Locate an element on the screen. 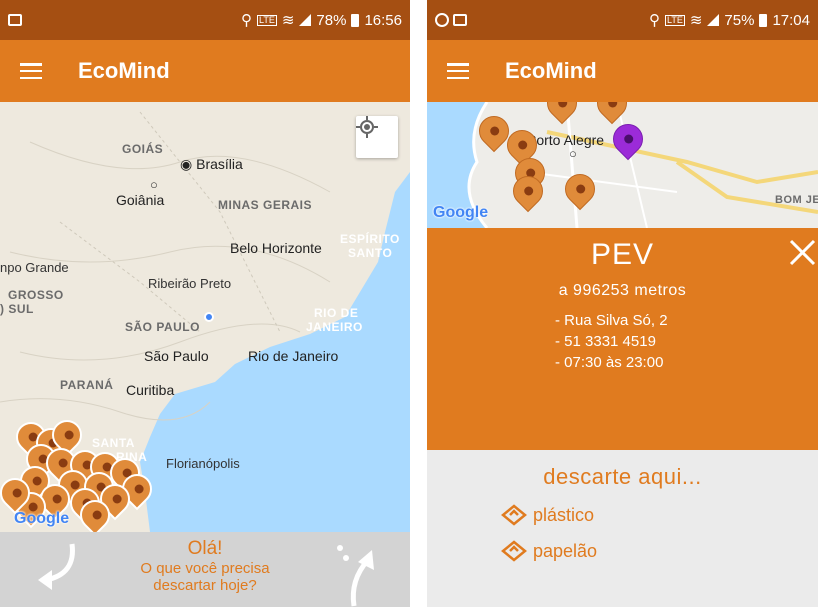 The width and height of the screenshot is (818, 607). map-view: Porto Alegre ○ BOM JES Google is located at coordinates (622, 165).